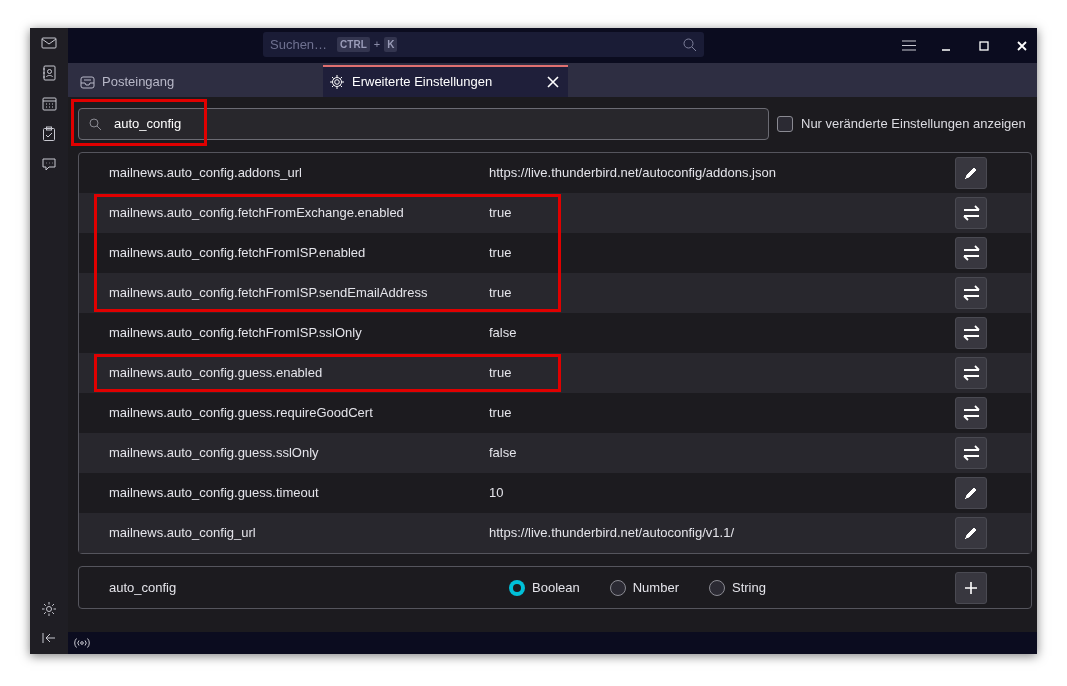  Describe the element at coordinates (49, 73) in the screenshot. I see `address-book-icon` at that location.